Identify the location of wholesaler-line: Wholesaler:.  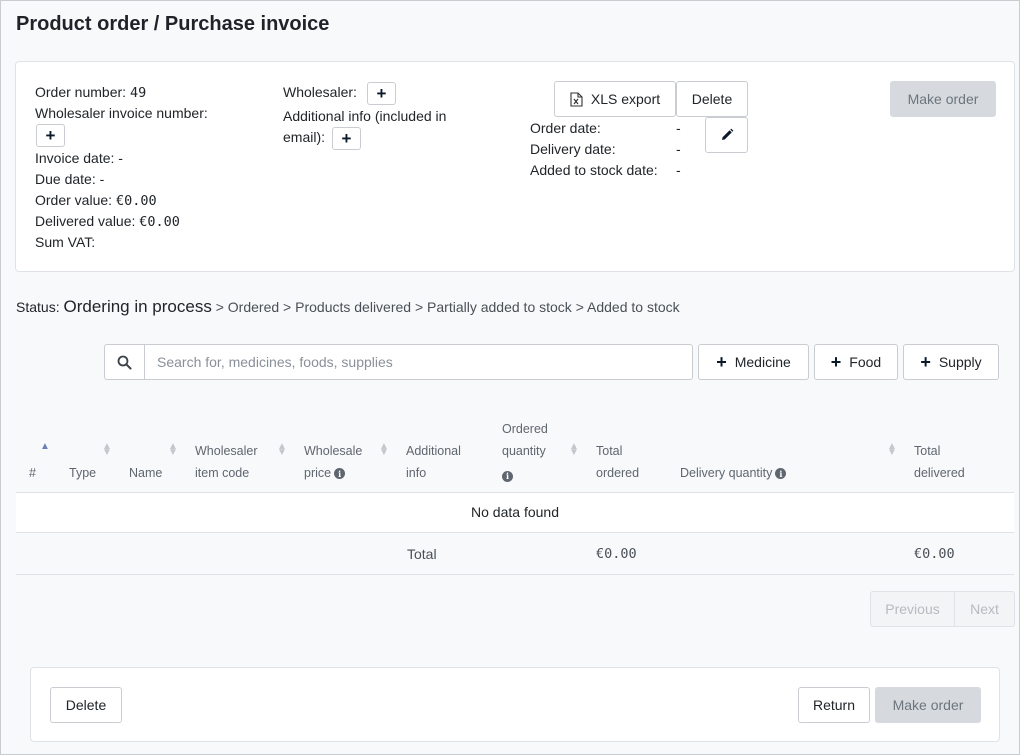
(320, 92).